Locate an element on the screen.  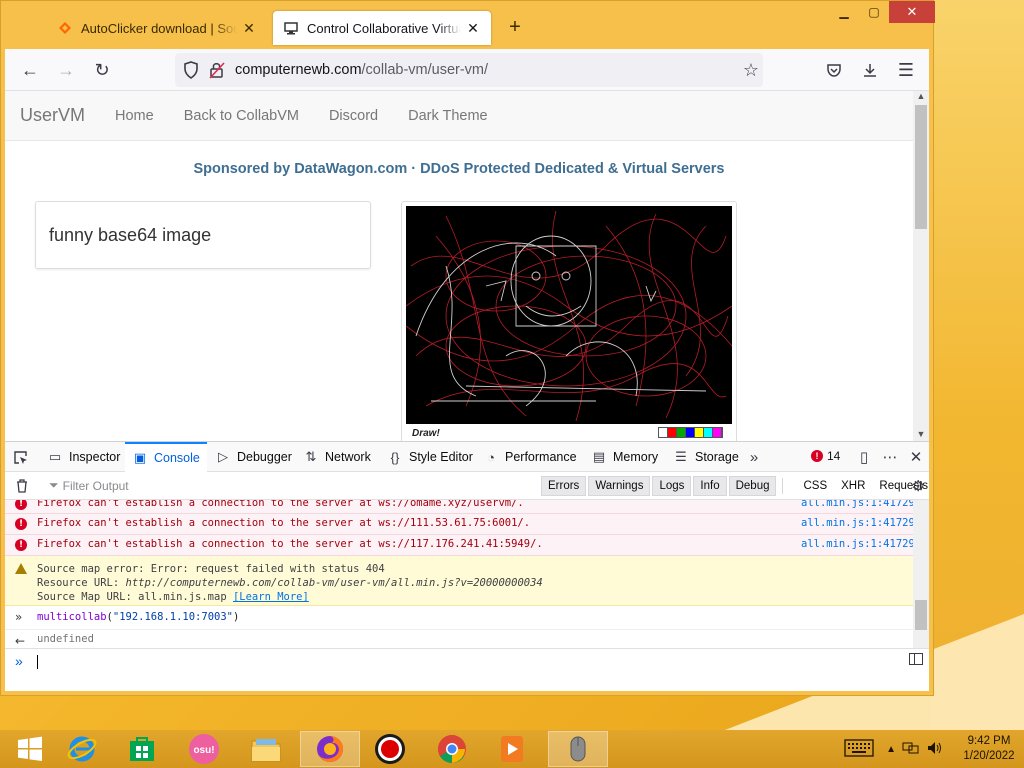
show-hidden-icons-icon: ▲ is located at coordinates (891, 749).